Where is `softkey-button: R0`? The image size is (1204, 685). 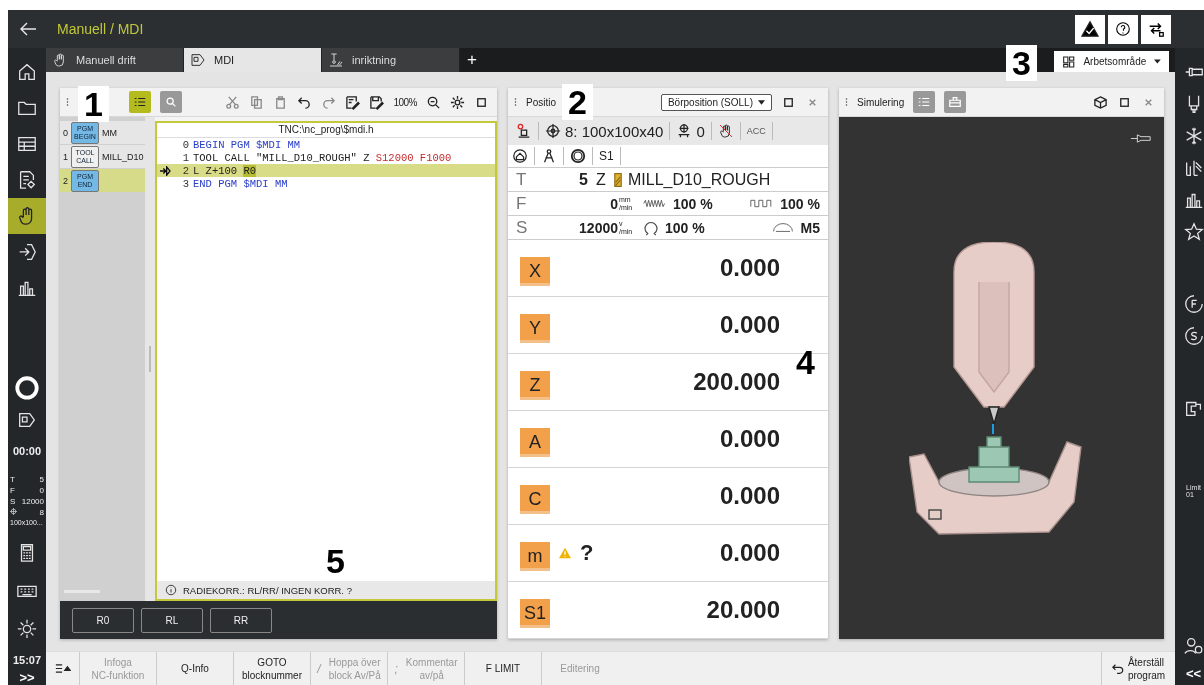 softkey-button: R0 is located at coordinates (103, 620).